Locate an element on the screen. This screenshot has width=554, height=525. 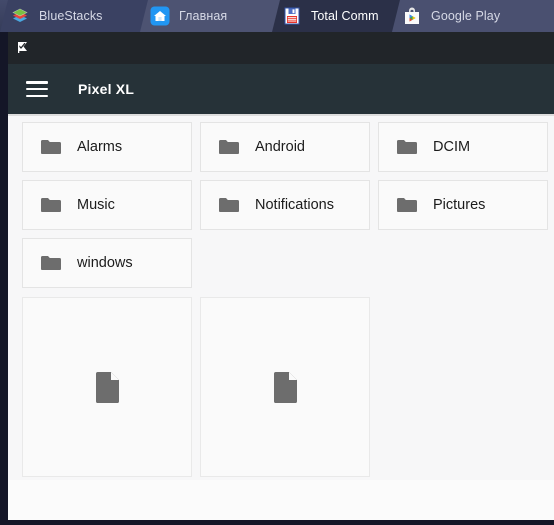
notification-flag-icon is located at coordinates (24, 48).